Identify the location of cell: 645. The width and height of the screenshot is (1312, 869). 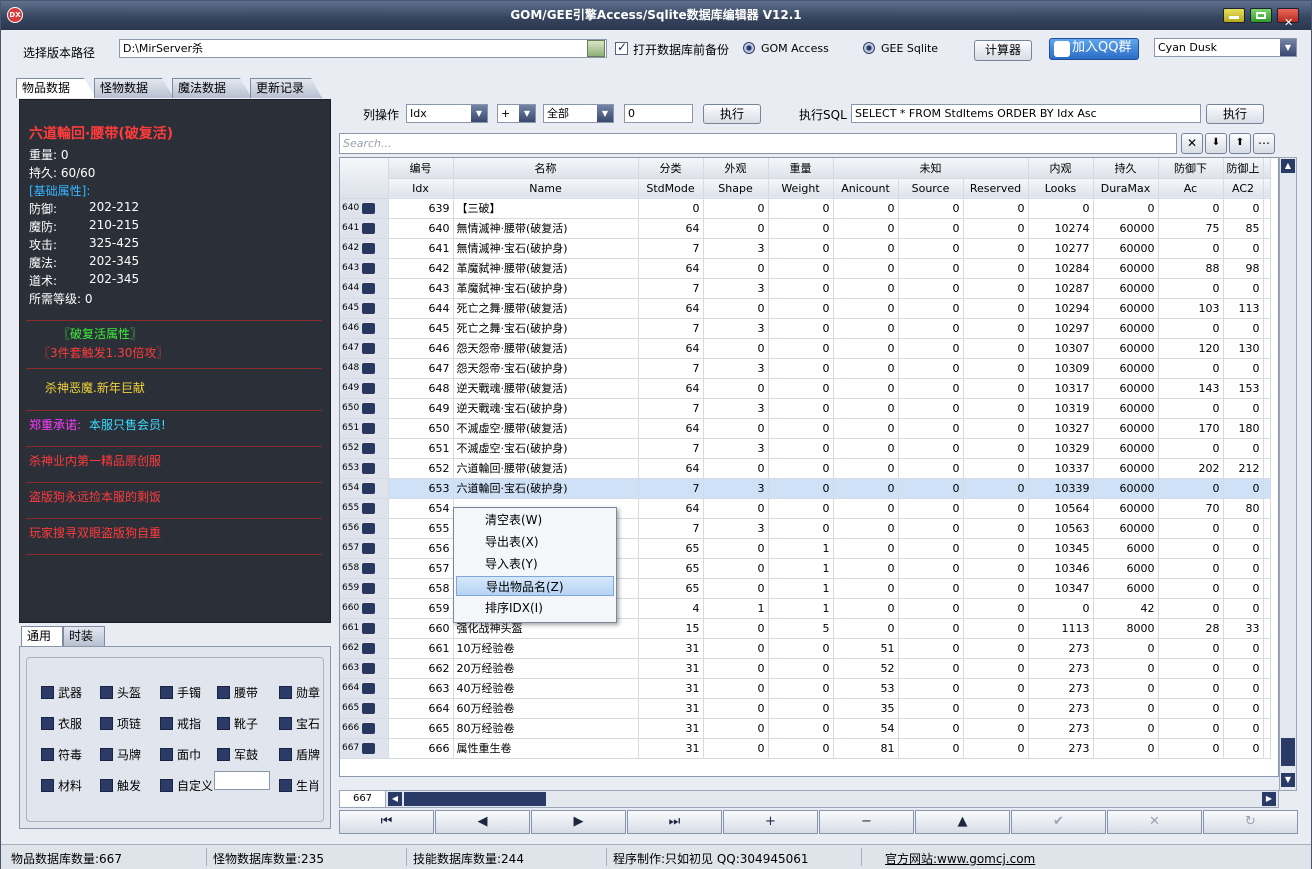
(421, 328).